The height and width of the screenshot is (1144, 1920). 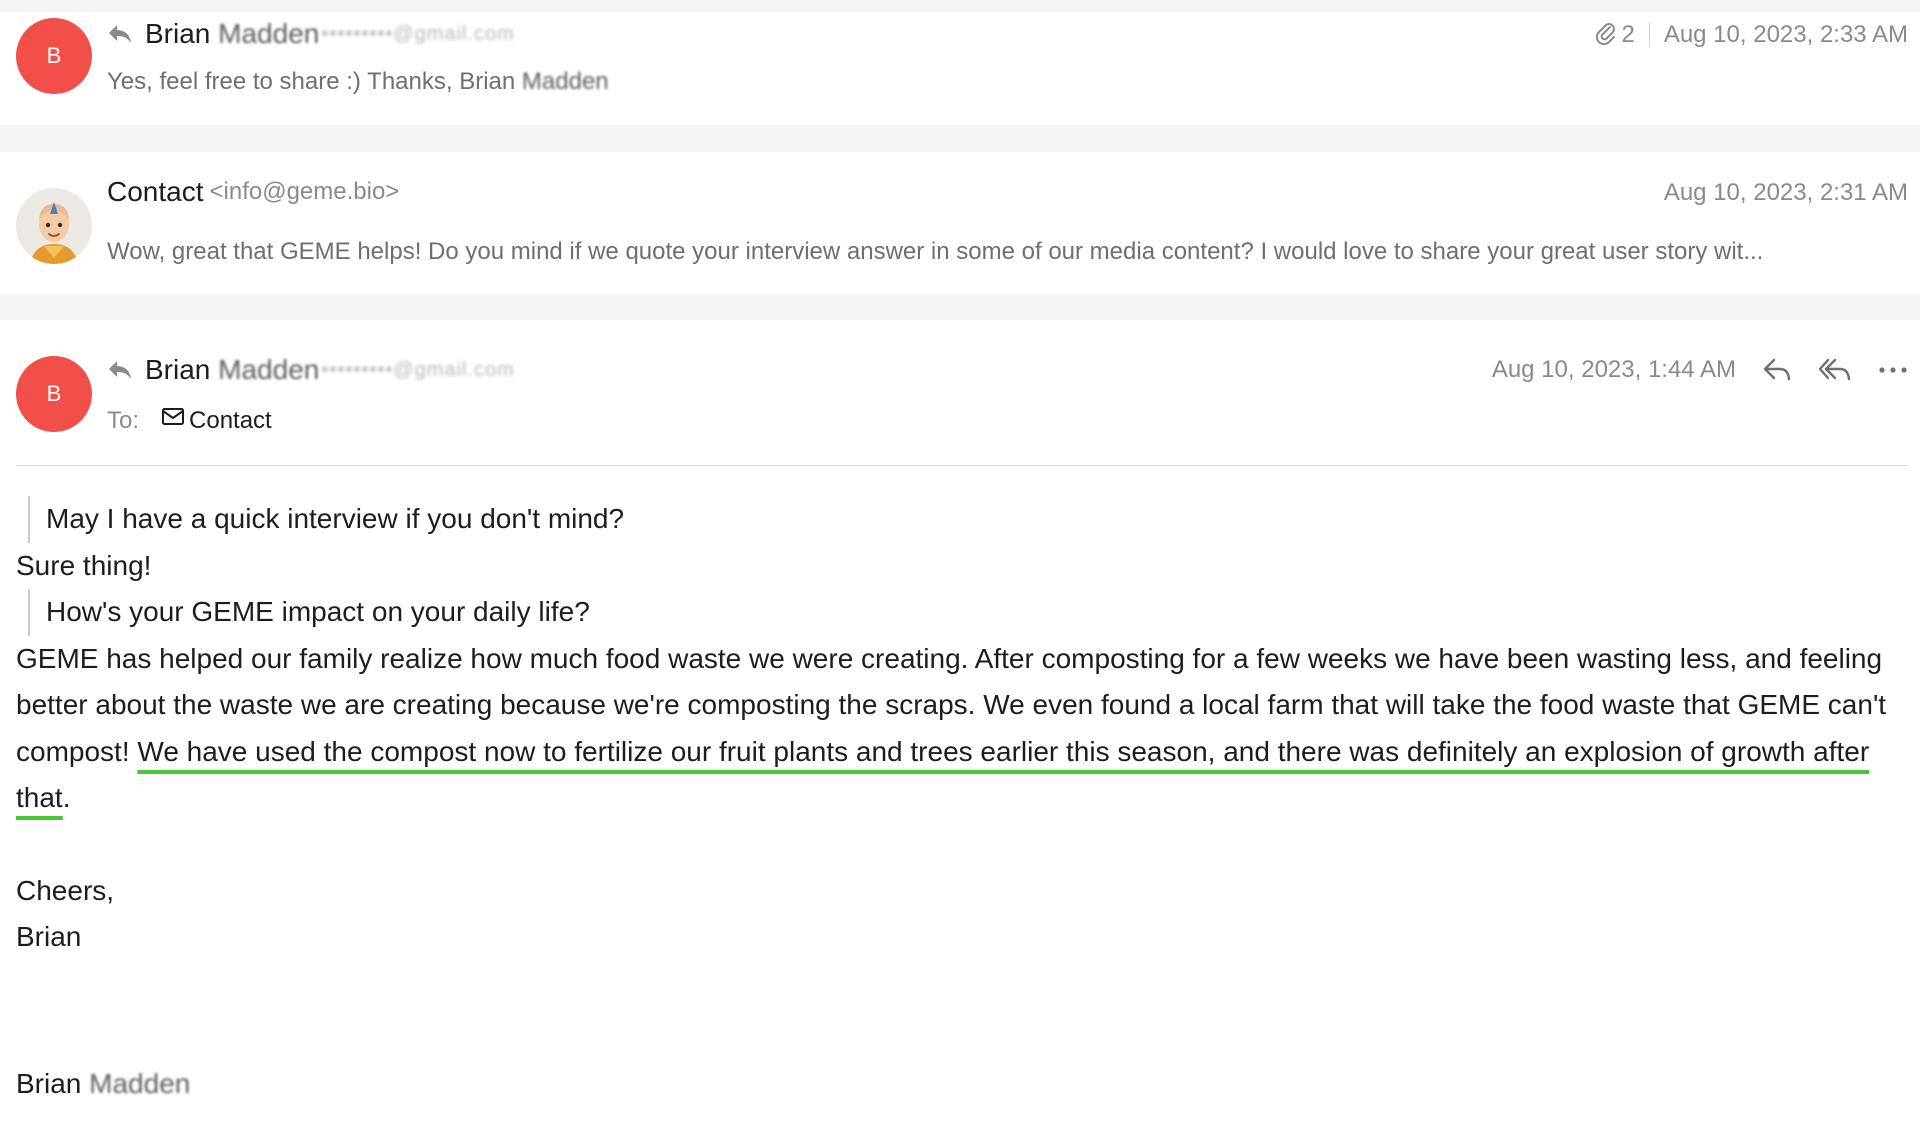 I want to click on sender-name: Contact, so click(x=155, y=191).